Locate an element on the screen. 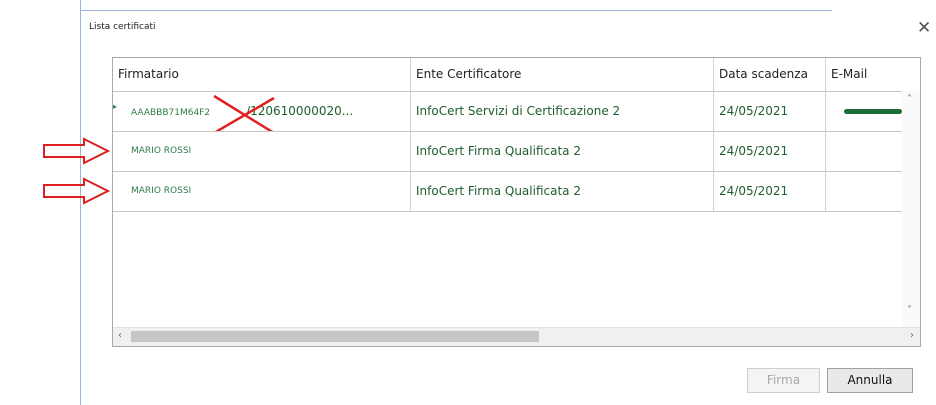 This screenshot has width=936, height=405. dialog-title: Lista certificati is located at coordinates (122, 27).